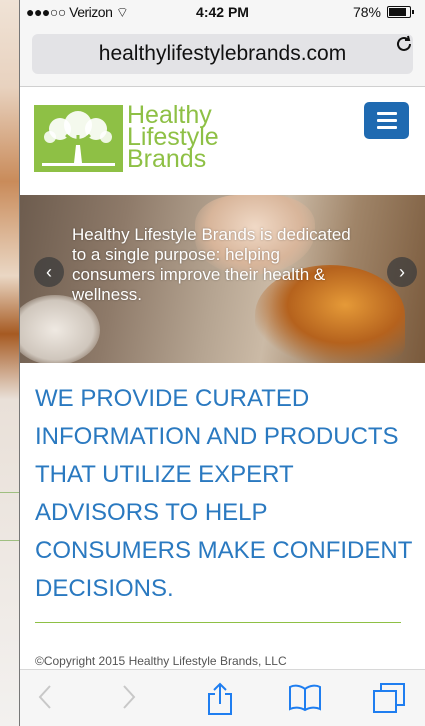 This screenshot has height=726, width=425. Describe the element at coordinates (404, 47) in the screenshot. I see `reload-icon` at that location.